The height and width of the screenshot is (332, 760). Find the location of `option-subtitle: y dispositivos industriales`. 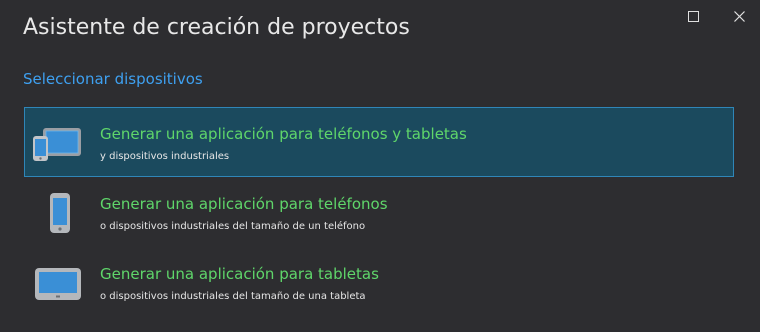

option-subtitle: y dispositivos industriales is located at coordinates (165, 156).